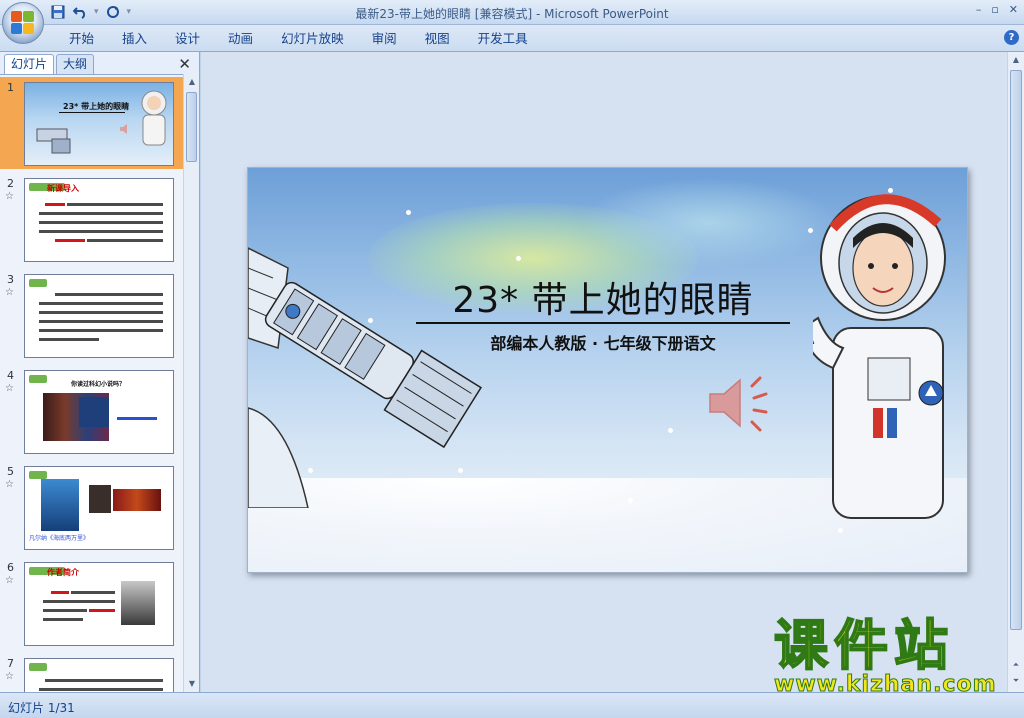  Describe the element at coordinates (81, 39) in the screenshot. I see `tab-home: 开始` at that location.